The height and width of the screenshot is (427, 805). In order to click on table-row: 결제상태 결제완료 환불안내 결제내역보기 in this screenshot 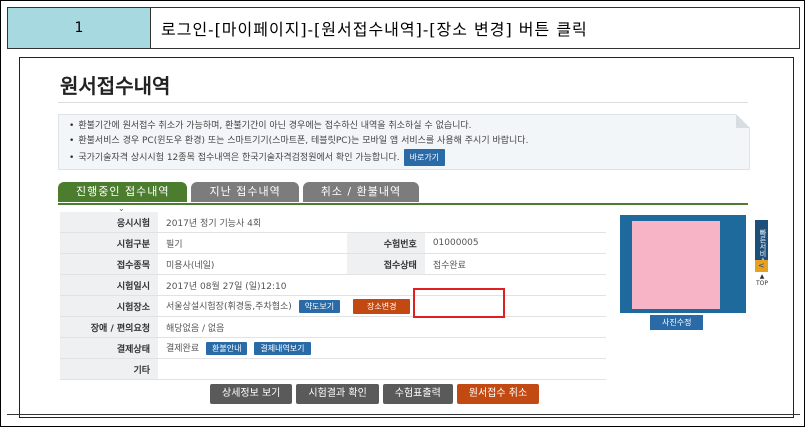, I will do `click(333, 348)`.